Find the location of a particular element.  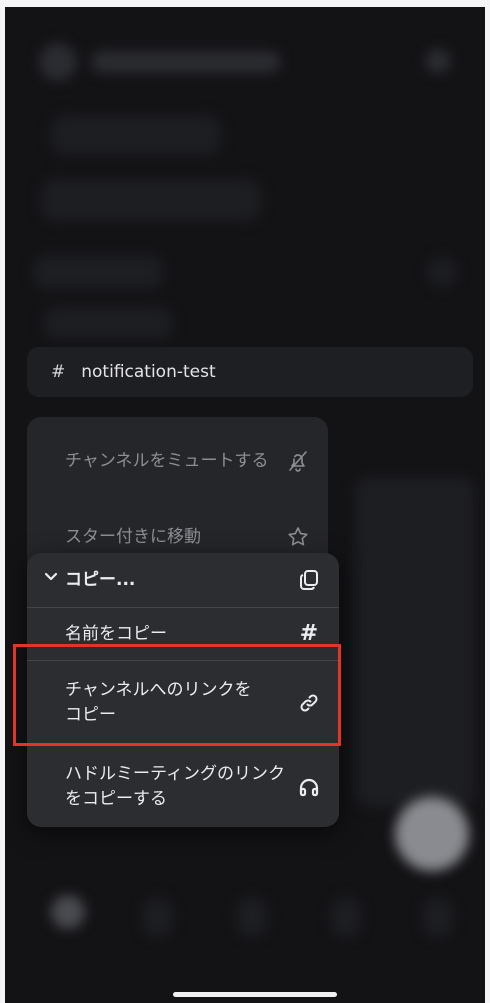

section-header-blur is located at coordinates (98, 272).